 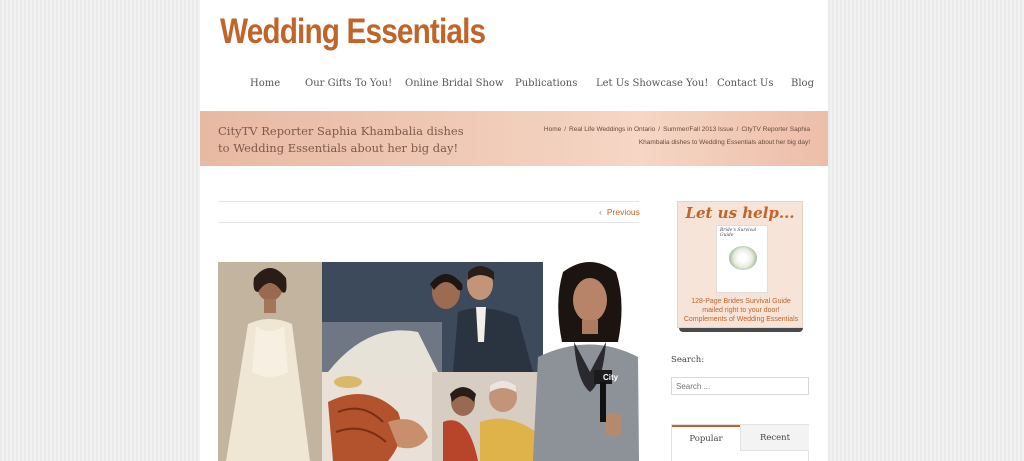 What do you see at coordinates (745, 83) in the screenshot?
I see `nav-item-contact: Contact Us` at bounding box center [745, 83].